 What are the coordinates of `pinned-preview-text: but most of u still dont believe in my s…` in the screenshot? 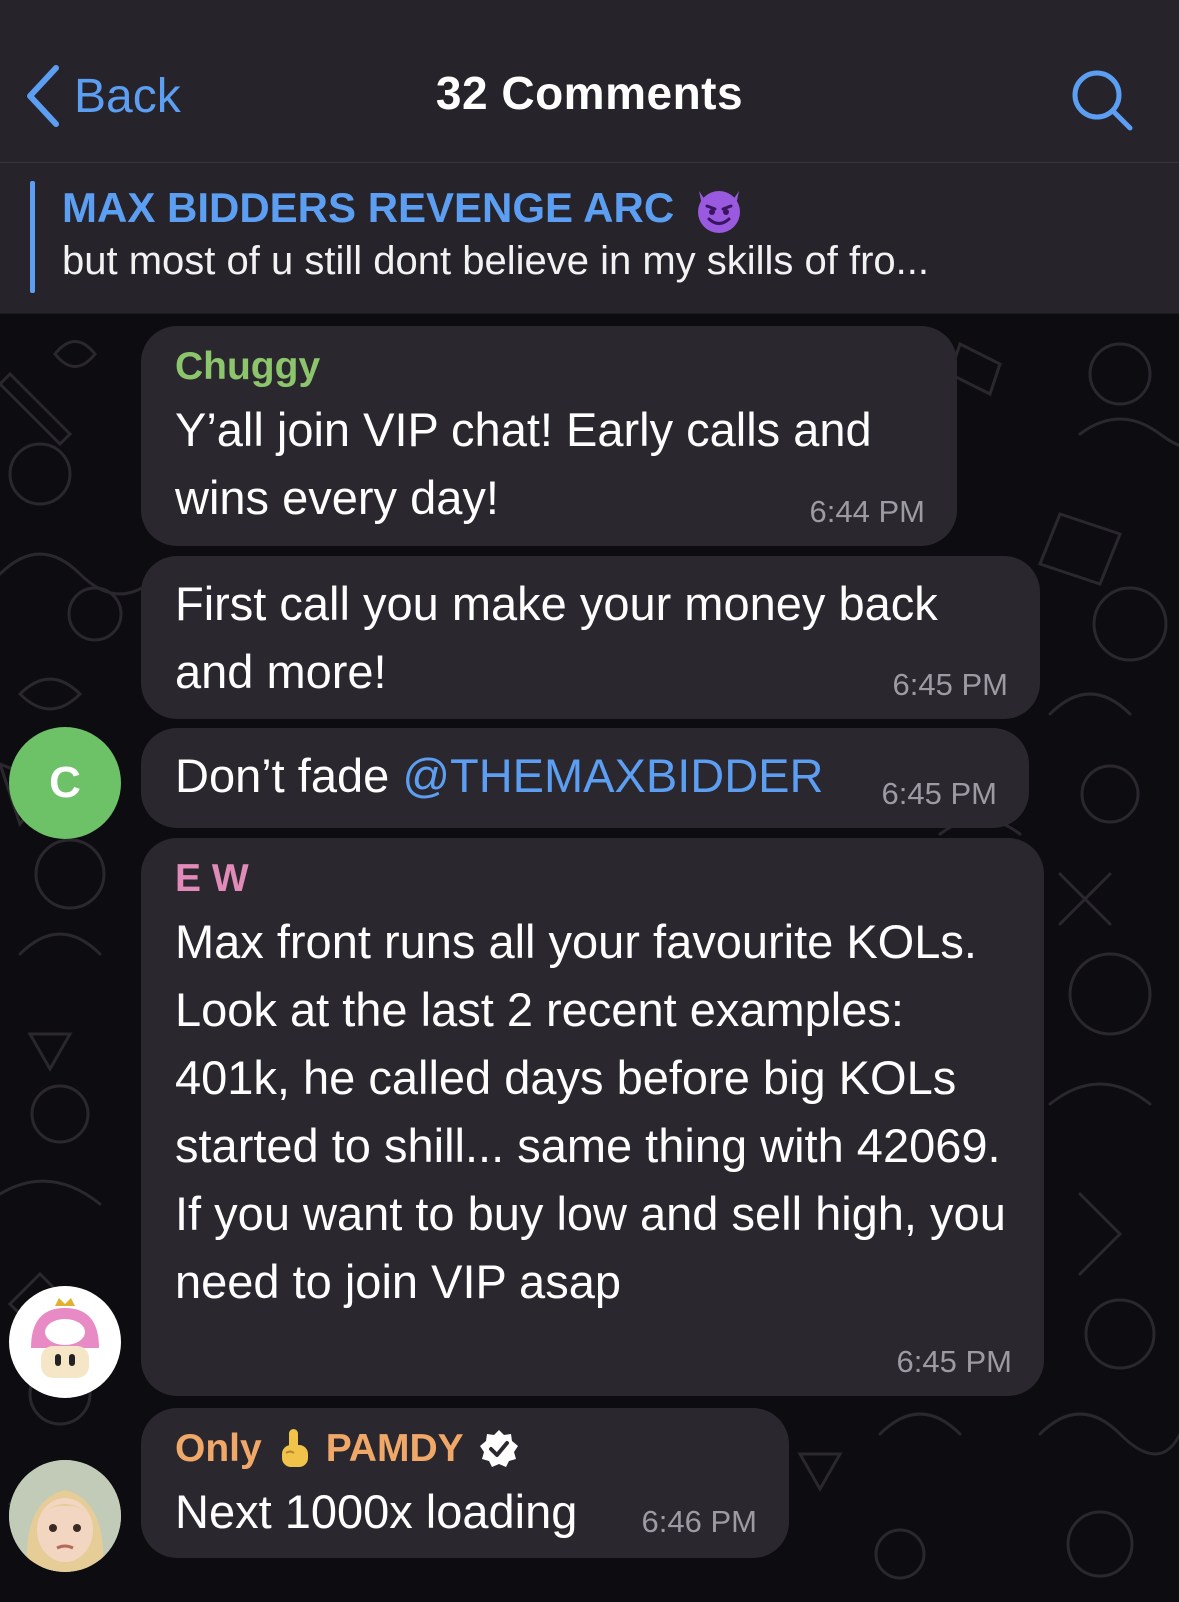 It's located at (496, 261).